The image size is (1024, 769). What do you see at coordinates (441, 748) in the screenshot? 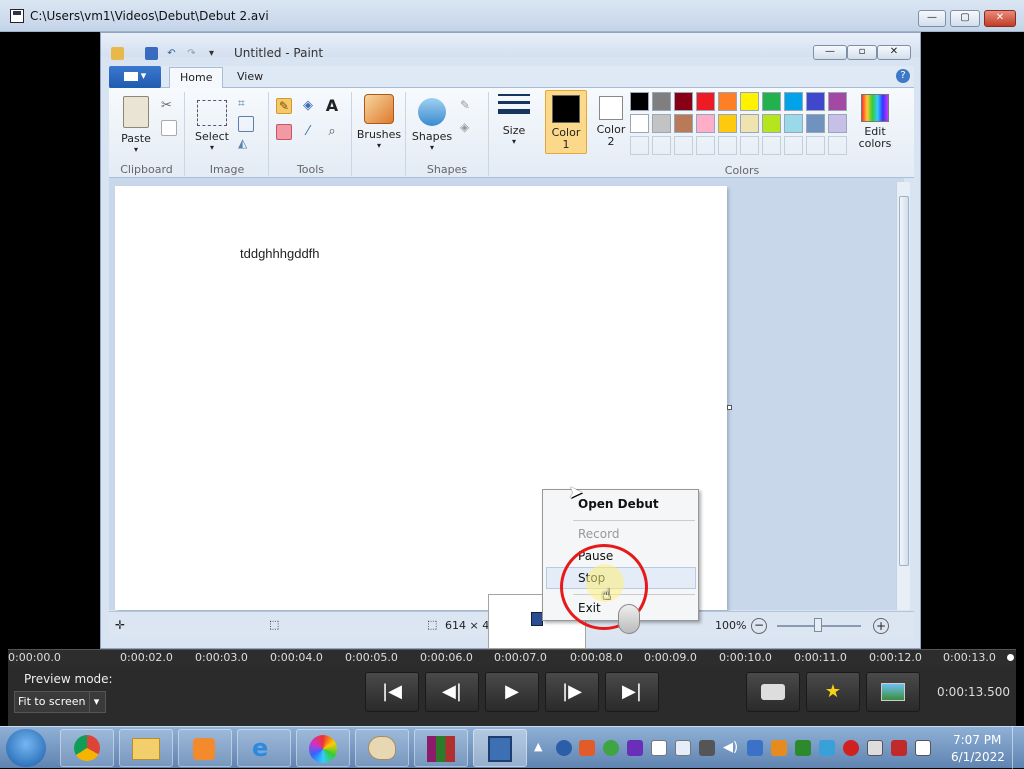
I see `winrar-taskbar-button` at bounding box center [441, 748].